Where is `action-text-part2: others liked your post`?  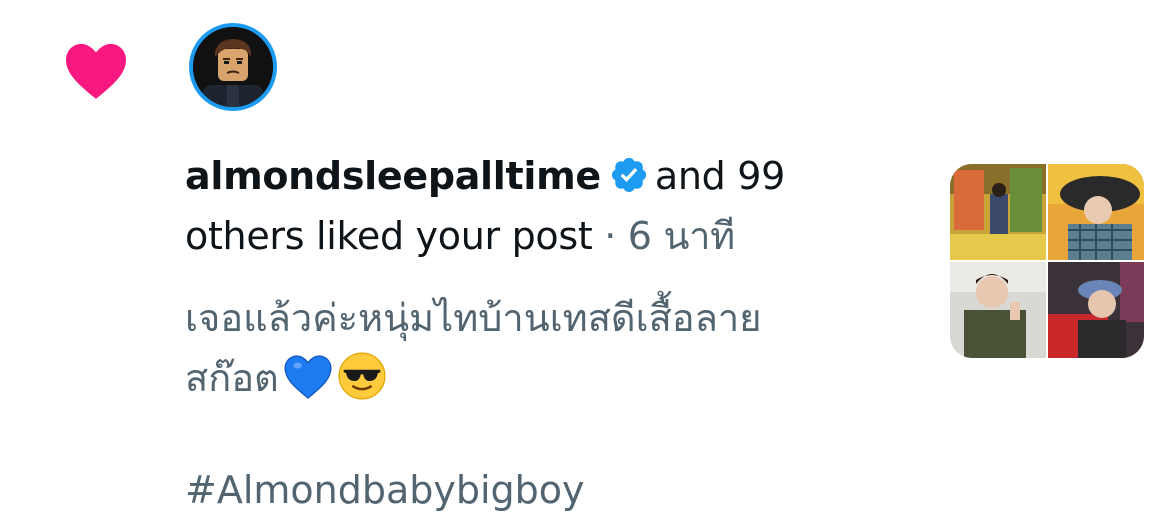 action-text-part2: others liked your post is located at coordinates (389, 236).